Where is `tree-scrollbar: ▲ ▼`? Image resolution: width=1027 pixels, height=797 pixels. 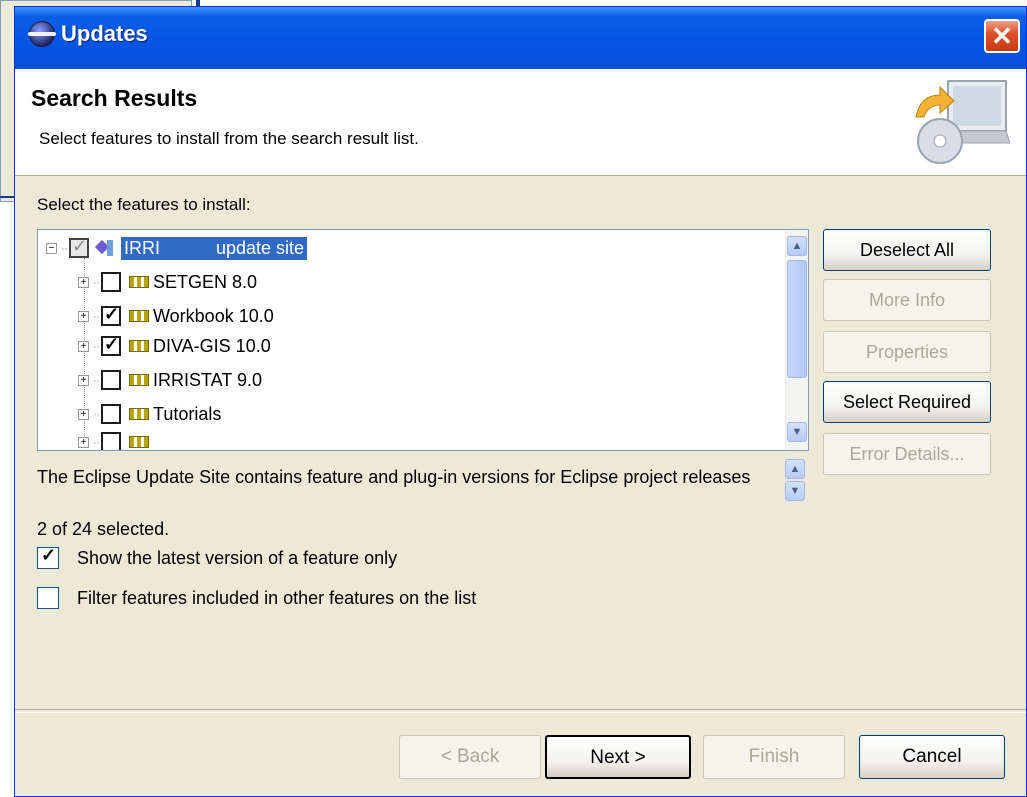 tree-scrollbar: ▲ ▼ is located at coordinates (796, 340).